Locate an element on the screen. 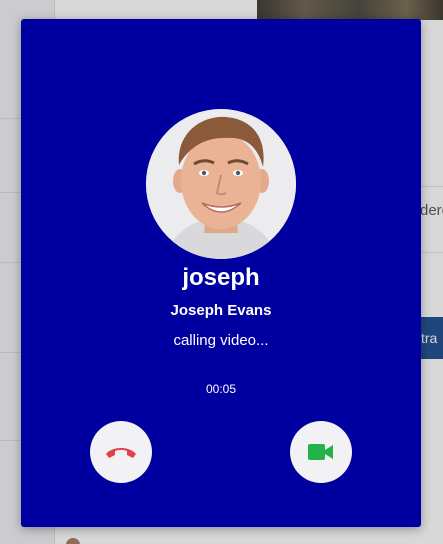 This screenshot has height=544, width=443. video-camera-icon is located at coordinates (320, 452).